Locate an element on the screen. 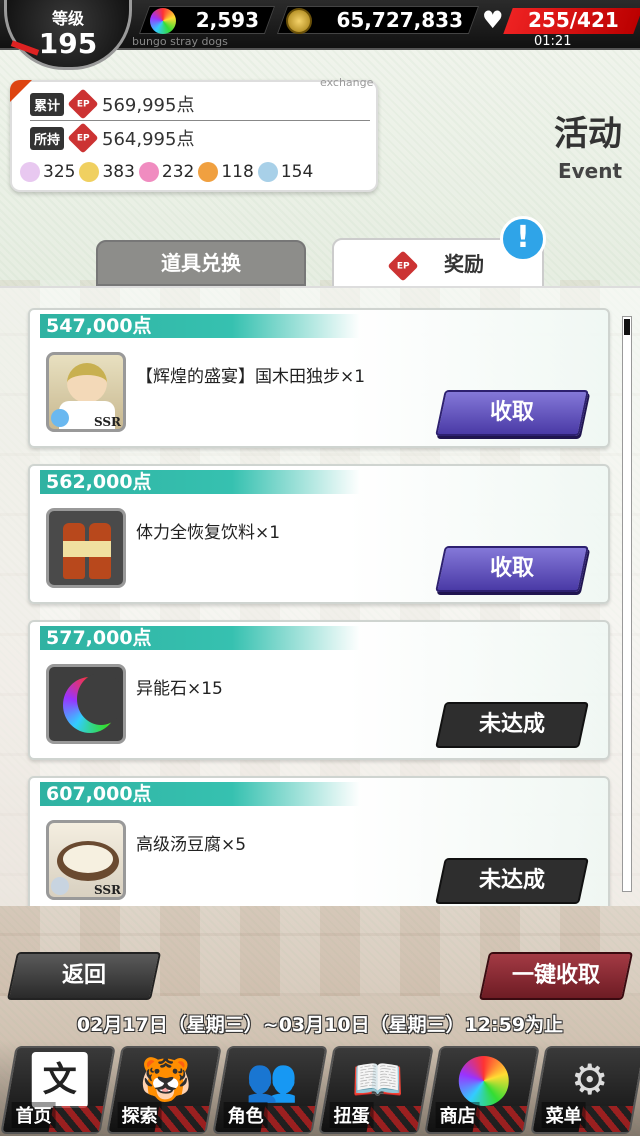  owned-label: 所持 is located at coordinates (47, 138).